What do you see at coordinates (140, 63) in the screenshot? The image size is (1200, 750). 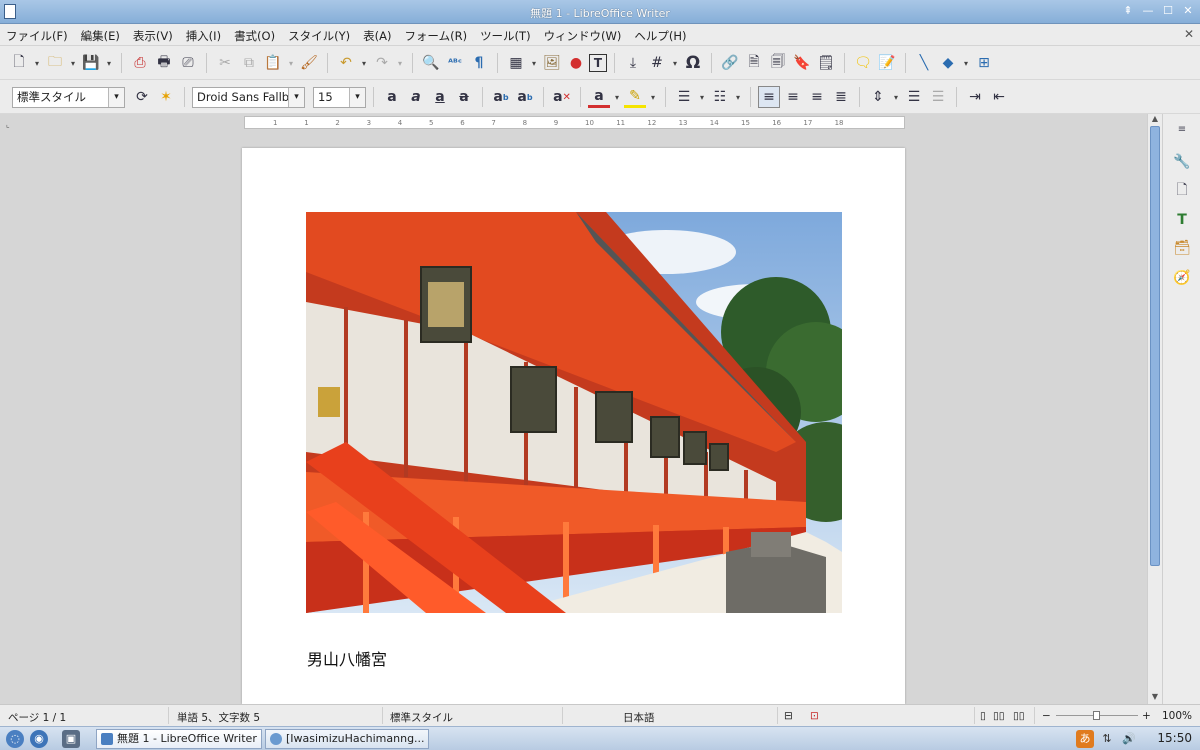 I see `export-pdf-icon: ⎙` at bounding box center [140, 63].